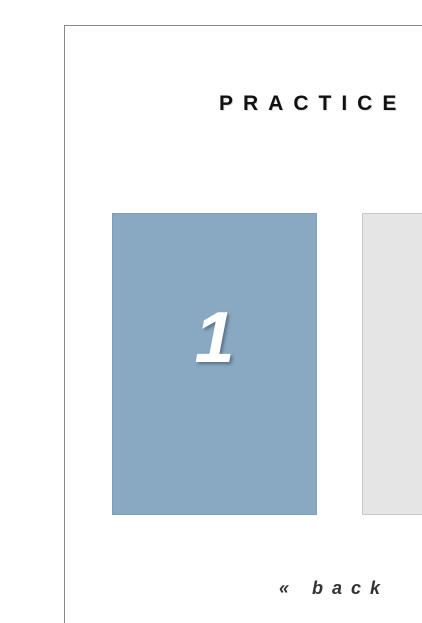  What do you see at coordinates (334, 588) in the screenshot?
I see `back-link: « back` at bounding box center [334, 588].